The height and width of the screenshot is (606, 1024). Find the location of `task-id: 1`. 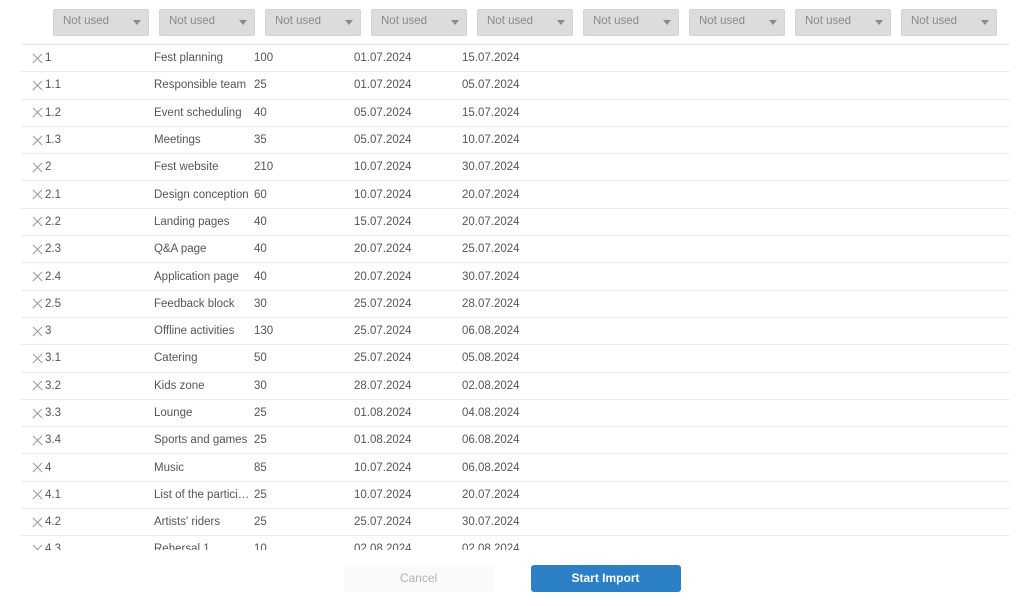

task-id: 1 is located at coordinates (99, 58).